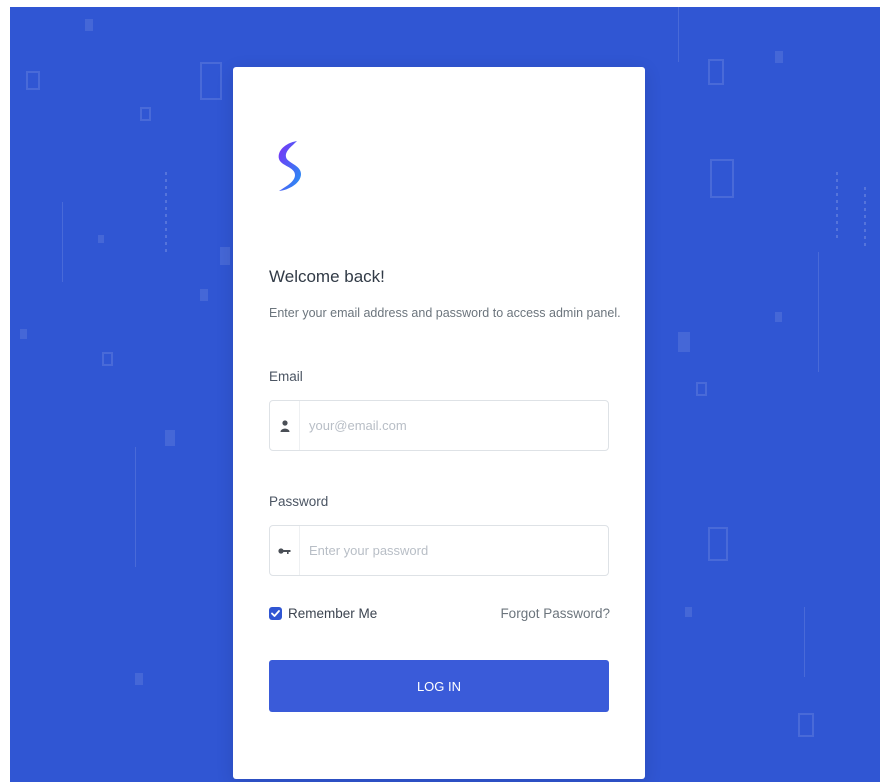  What do you see at coordinates (286, 376) in the screenshot?
I see `email-label: Email` at bounding box center [286, 376].